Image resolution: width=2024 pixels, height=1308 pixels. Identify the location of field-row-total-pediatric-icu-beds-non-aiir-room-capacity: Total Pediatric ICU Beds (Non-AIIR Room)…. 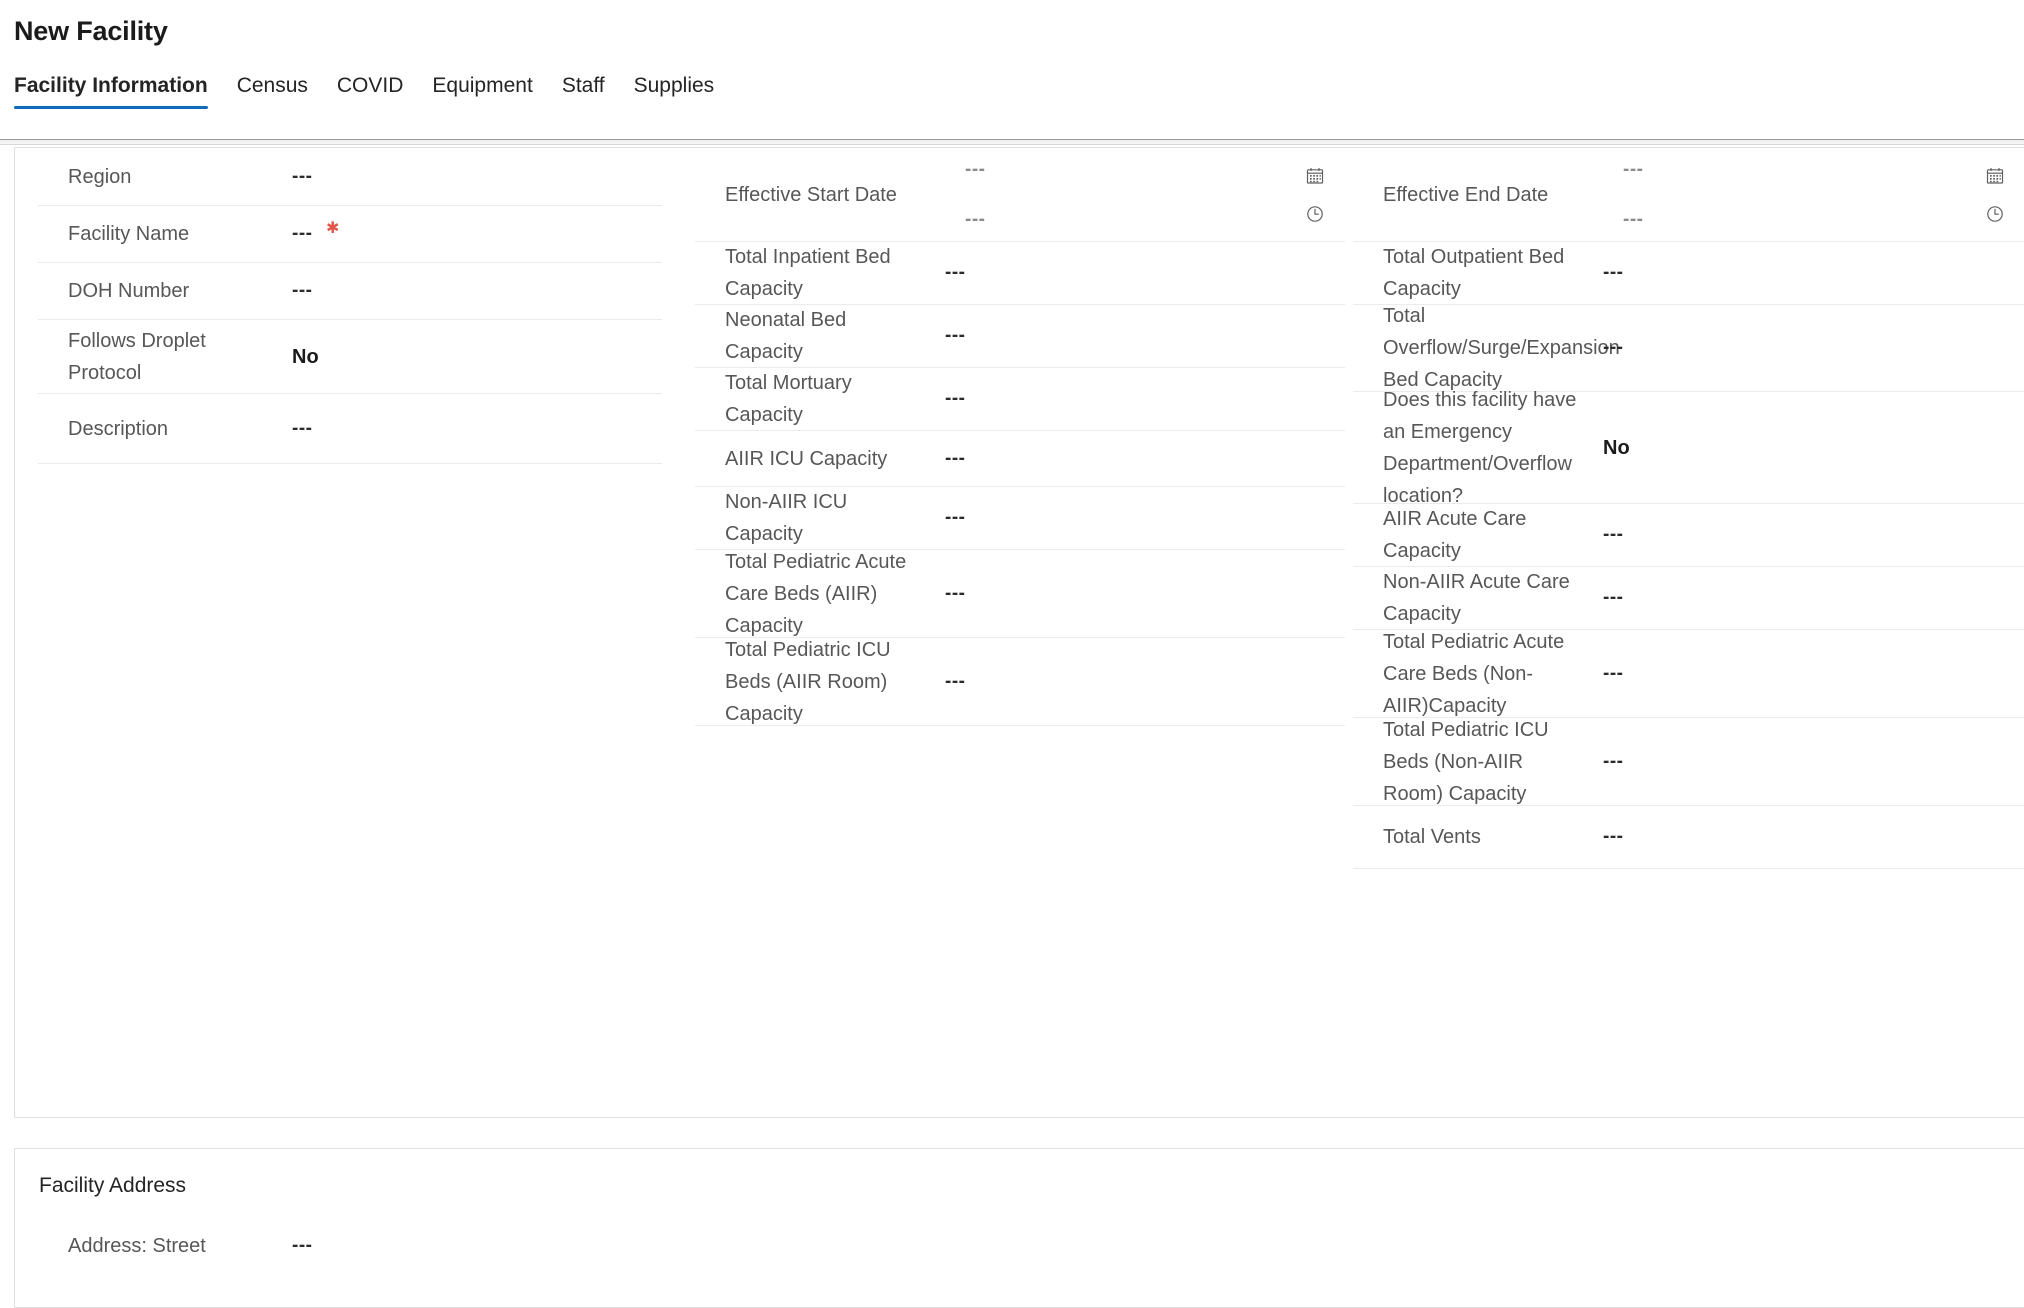
(1688, 762).